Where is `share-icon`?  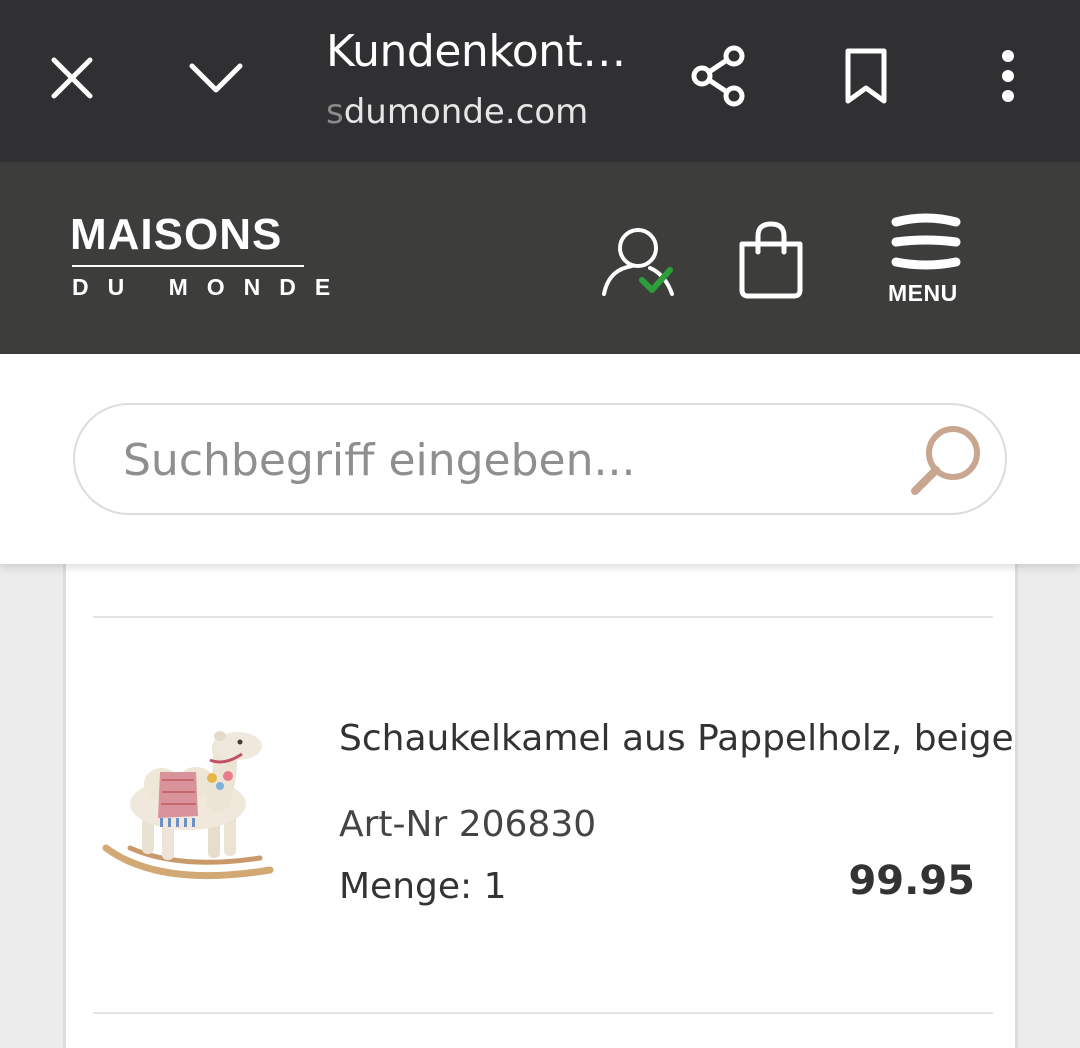
share-icon is located at coordinates (720, 76).